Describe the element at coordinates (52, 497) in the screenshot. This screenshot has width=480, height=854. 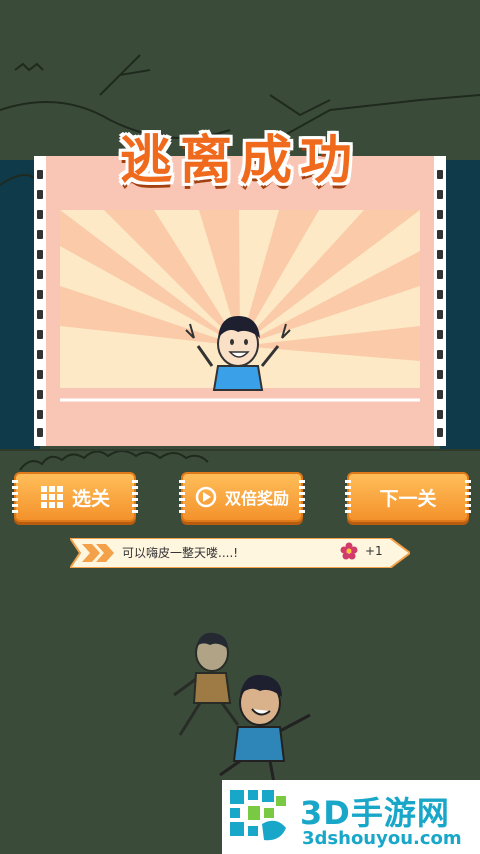
I see `grid-icon` at that location.